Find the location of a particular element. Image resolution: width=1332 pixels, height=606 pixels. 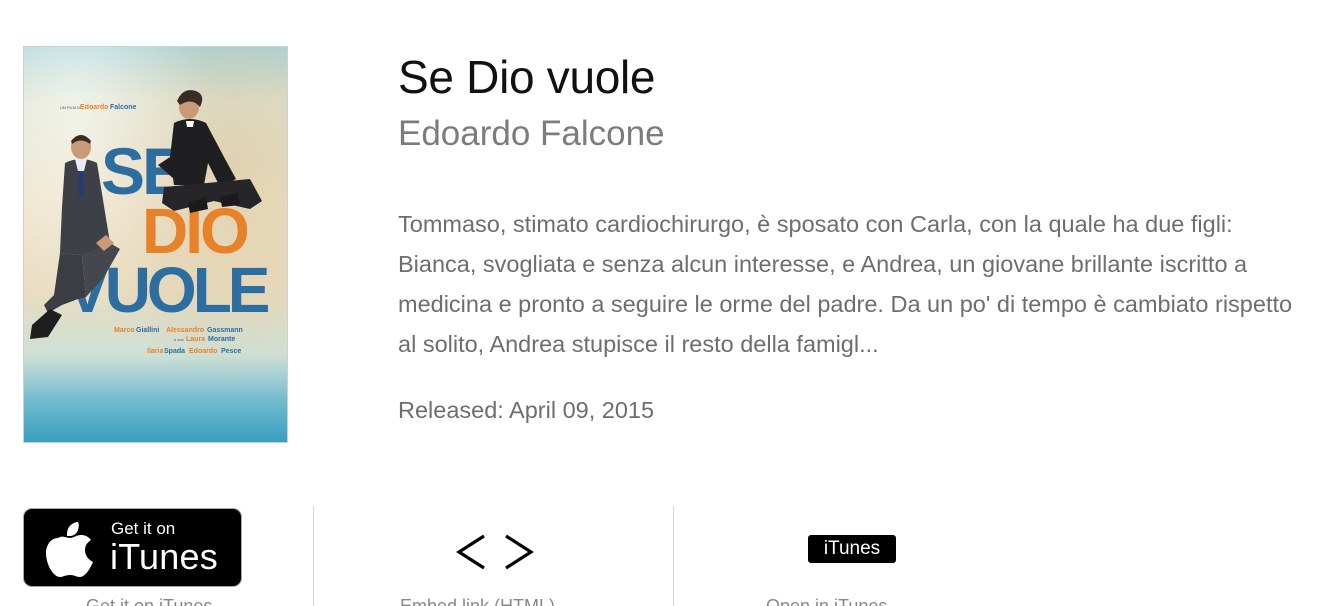

get-it-on-itunes-button: Get it on iTunes is located at coordinates (132, 547).